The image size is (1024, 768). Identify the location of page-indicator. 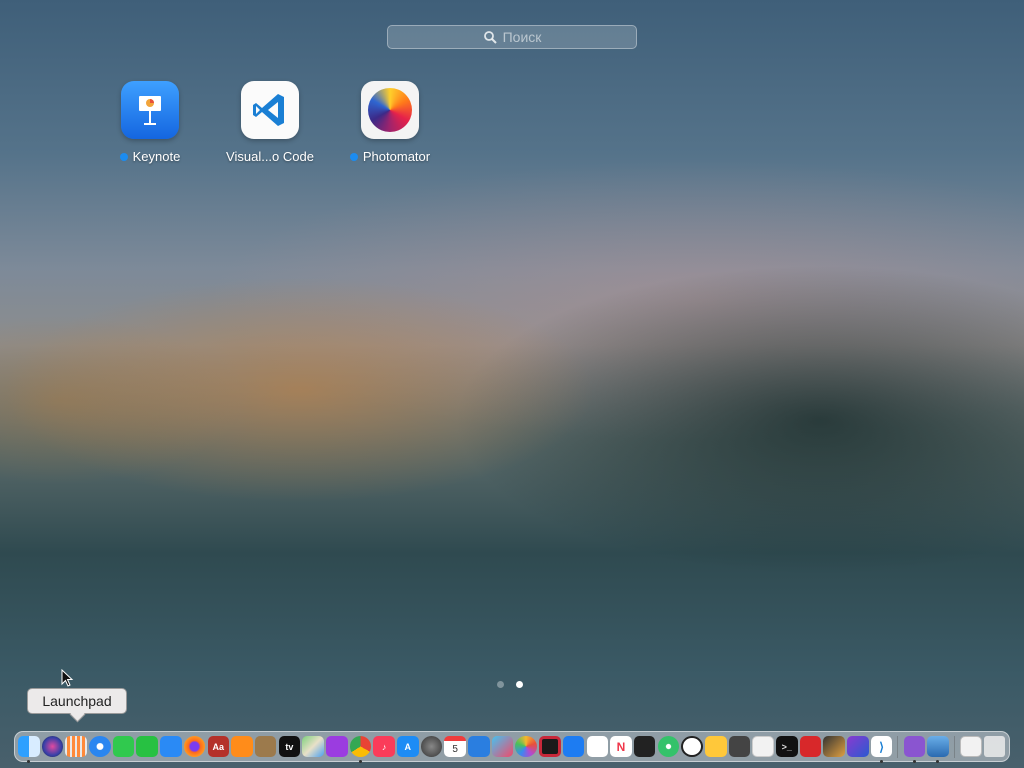
(510, 684).